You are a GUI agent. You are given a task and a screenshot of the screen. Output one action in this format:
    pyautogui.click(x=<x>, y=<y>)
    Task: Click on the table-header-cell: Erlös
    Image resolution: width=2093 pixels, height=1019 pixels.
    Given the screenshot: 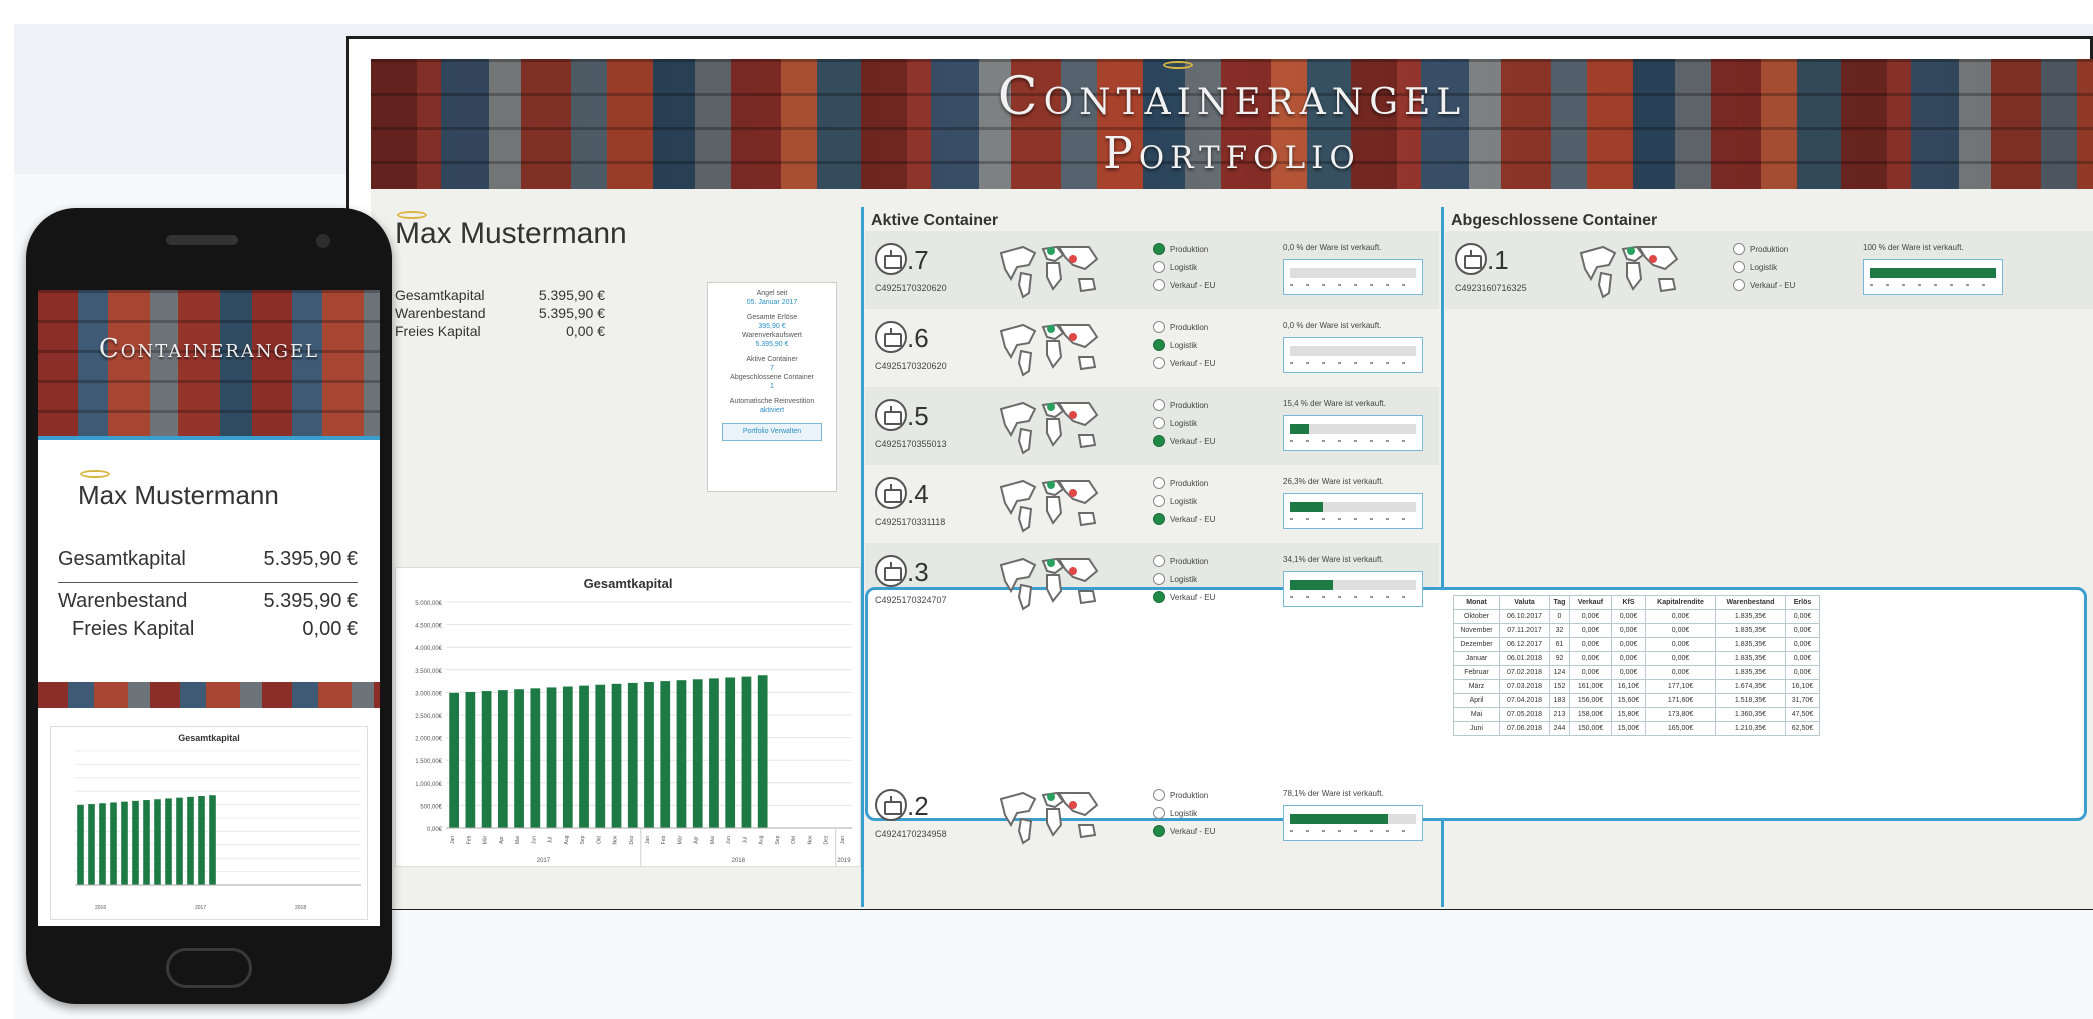 What is the action you would take?
    pyautogui.click(x=1802, y=602)
    